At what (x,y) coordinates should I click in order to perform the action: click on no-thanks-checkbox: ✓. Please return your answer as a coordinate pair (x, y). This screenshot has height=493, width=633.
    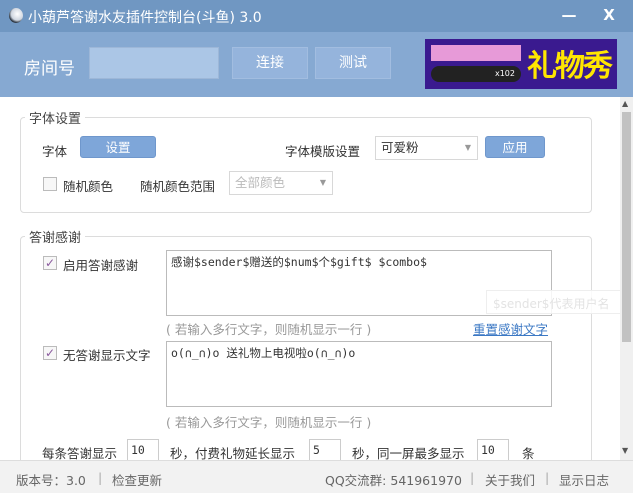
    Looking at the image, I should click on (50, 353).